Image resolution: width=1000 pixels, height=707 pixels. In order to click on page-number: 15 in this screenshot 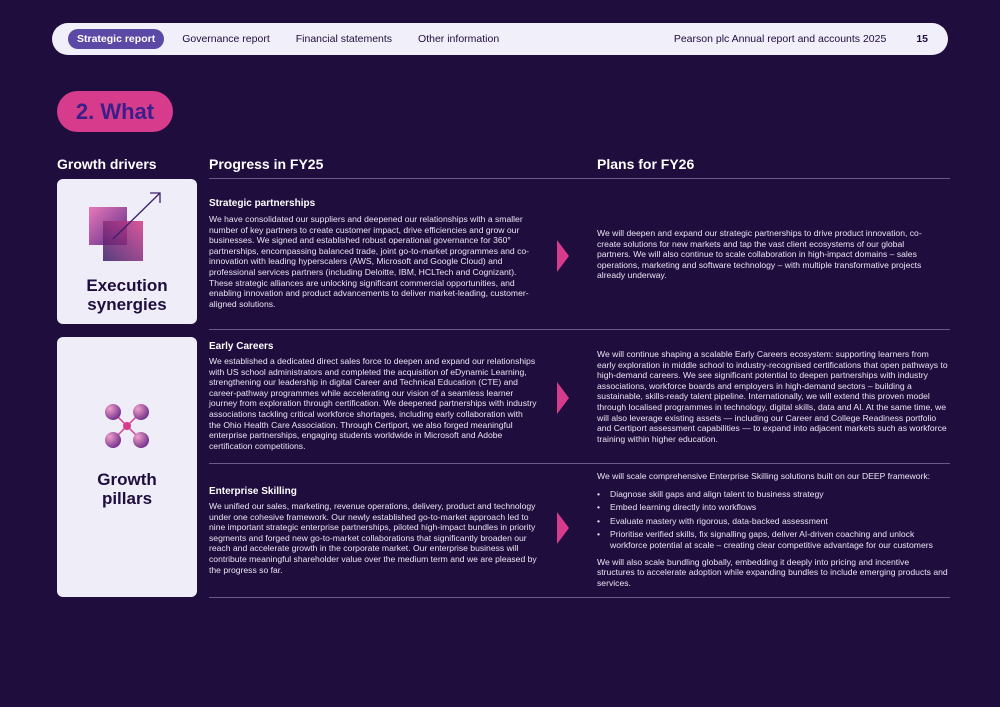, I will do `click(922, 39)`.